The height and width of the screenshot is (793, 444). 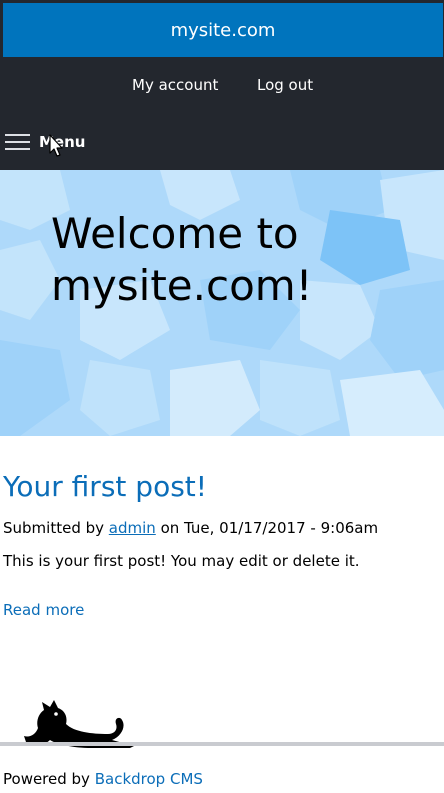 I want to click on footer-powered-by: Powered by Backdrop CMS, so click(x=103, y=779).